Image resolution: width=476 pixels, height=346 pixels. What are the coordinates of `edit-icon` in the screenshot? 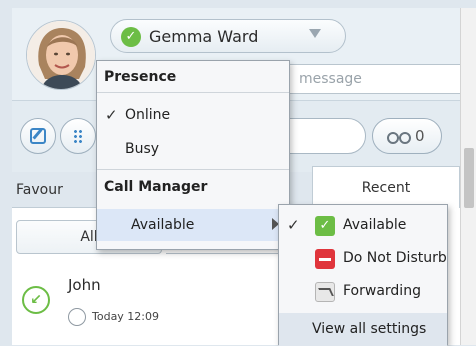 It's located at (38, 136).